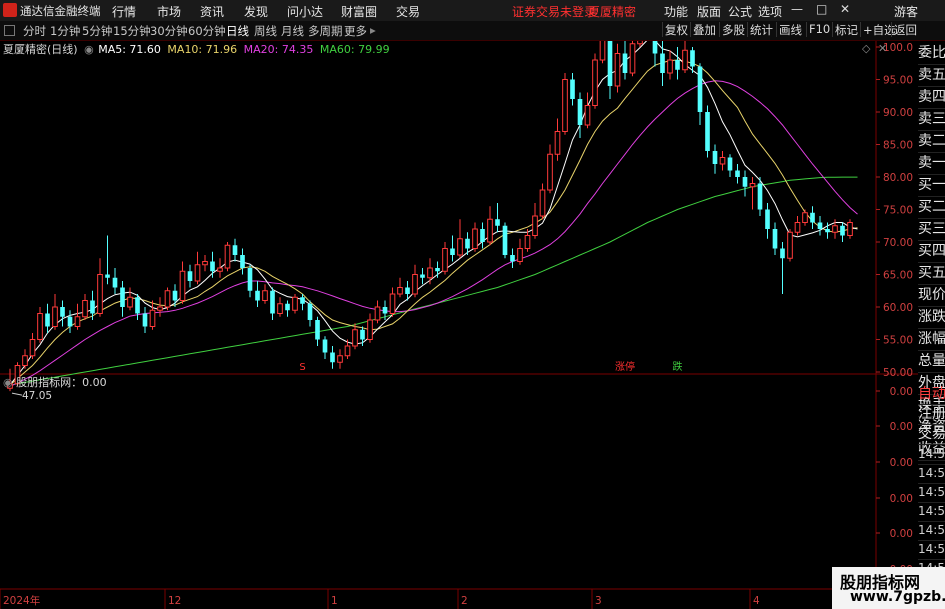  I want to click on ma-toggle-icon: ◉, so click(89, 49).